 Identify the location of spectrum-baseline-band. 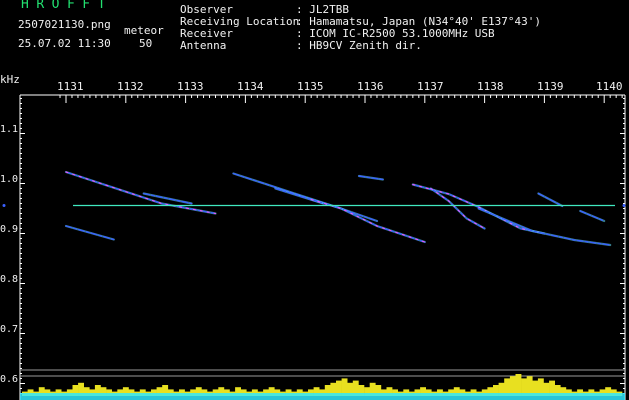
(322, 396).